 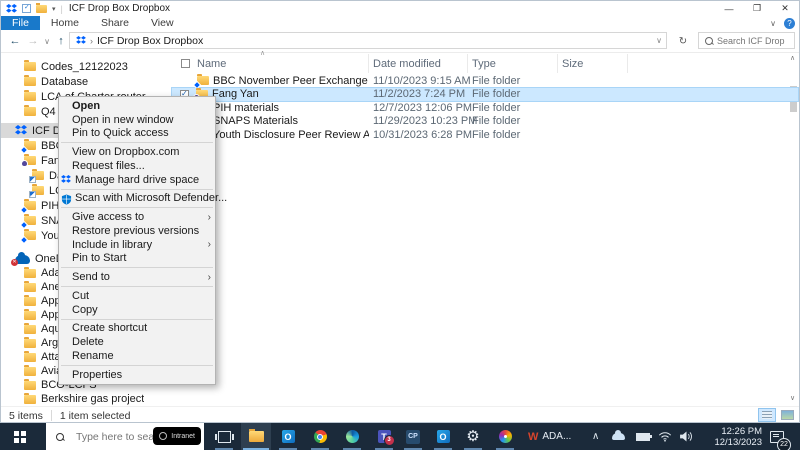 What do you see at coordinates (270, 63) in the screenshot?
I see `column-header-name: Name` at bounding box center [270, 63].